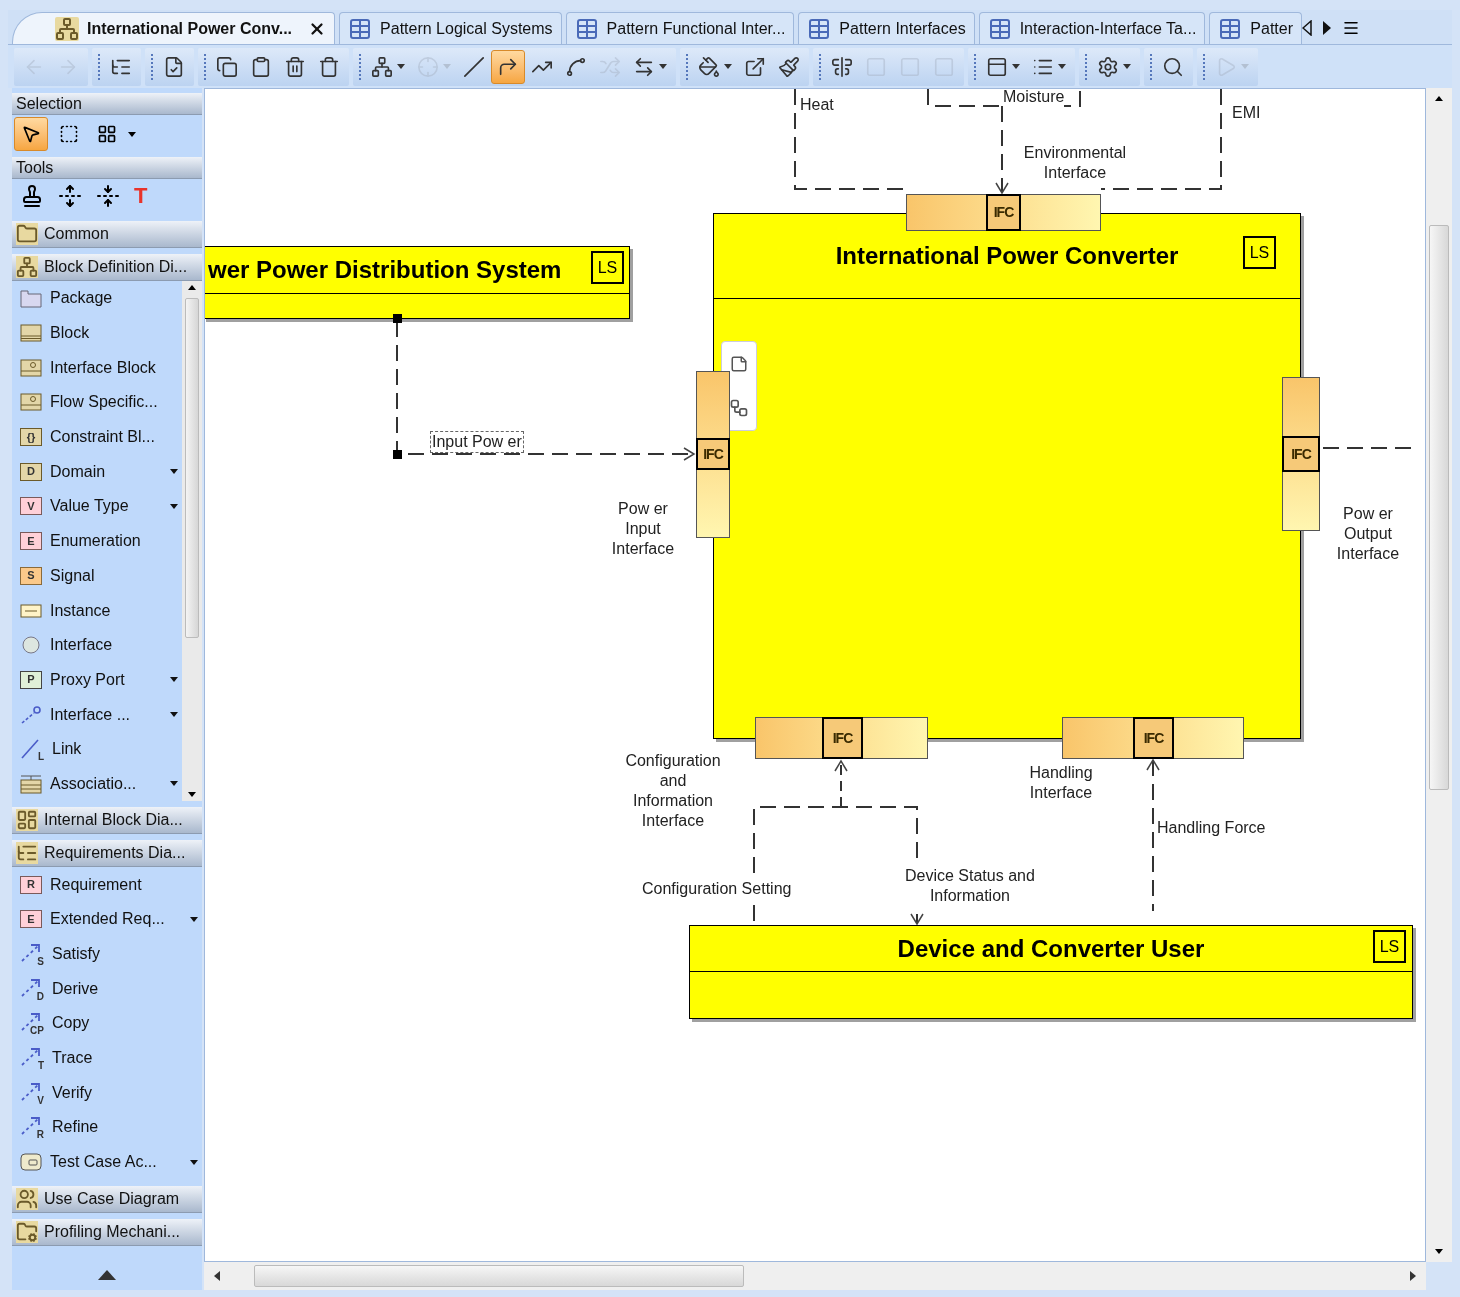 Image resolution: width=1460 pixels, height=1297 pixels. Describe the element at coordinates (643, 529) in the screenshot. I see `port-label: Pow er Input Interface` at that location.